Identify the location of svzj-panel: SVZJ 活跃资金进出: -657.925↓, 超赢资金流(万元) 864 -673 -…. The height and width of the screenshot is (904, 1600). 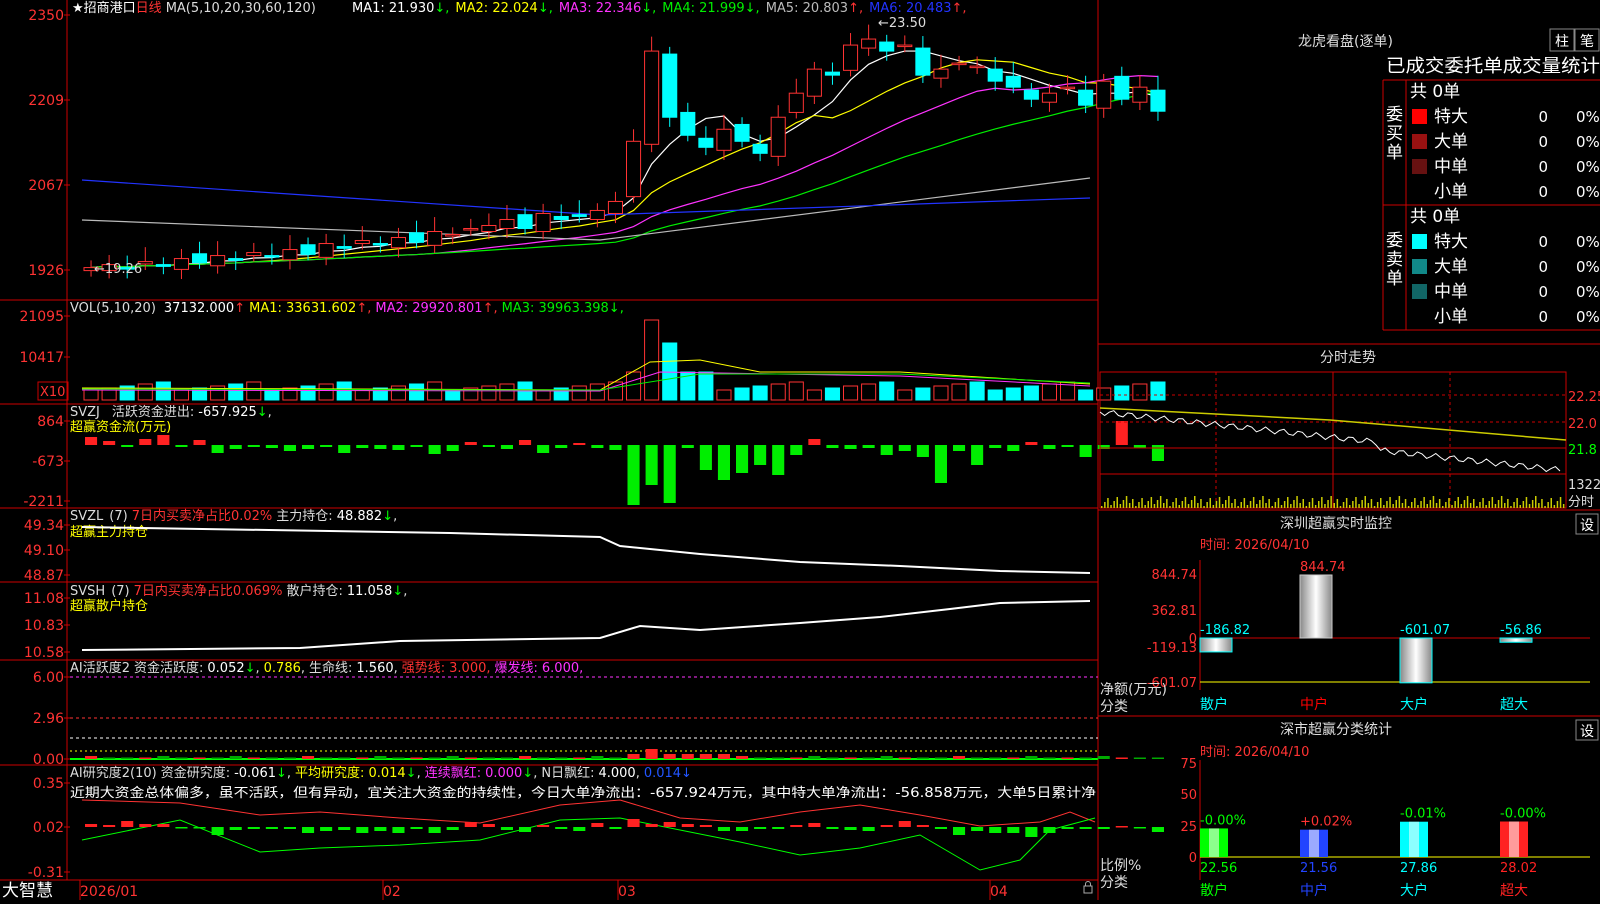
(593, 457).